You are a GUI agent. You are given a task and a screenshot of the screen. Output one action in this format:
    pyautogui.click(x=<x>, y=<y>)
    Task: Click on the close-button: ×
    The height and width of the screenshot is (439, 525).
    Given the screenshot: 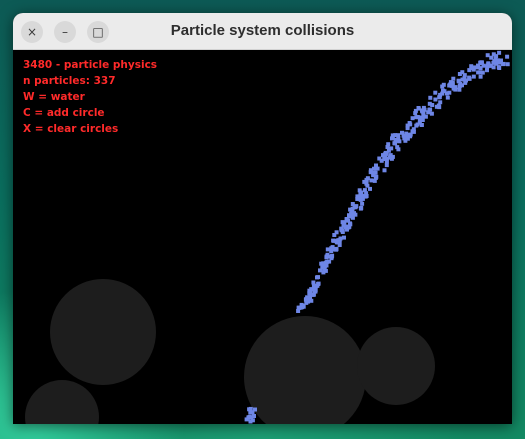 What is the action you would take?
    pyautogui.click(x=32, y=32)
    